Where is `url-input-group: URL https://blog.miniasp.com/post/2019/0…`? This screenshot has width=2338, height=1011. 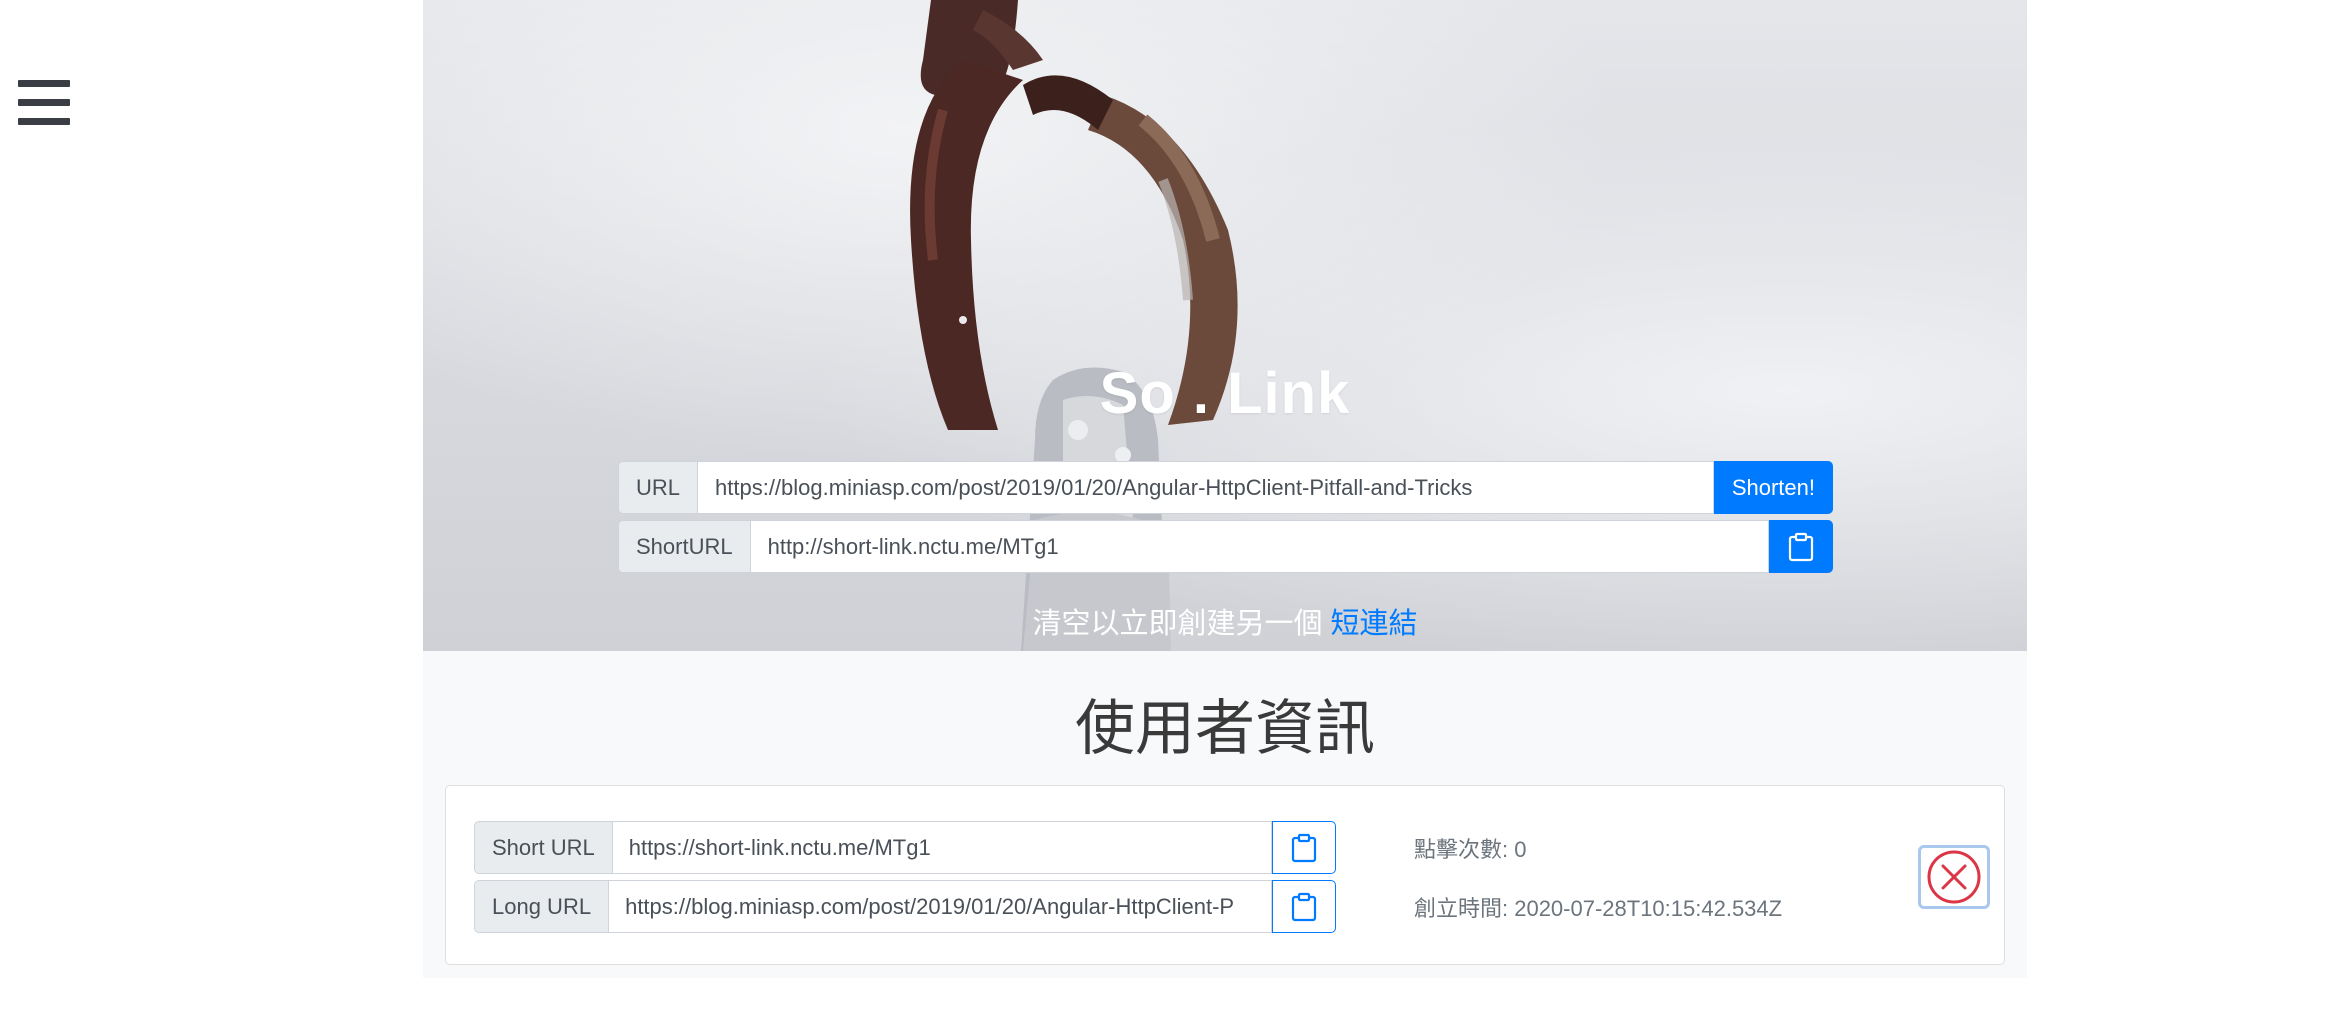 url-input-group: URL https://blog.miniasp.com/post/2019/0… is located at coordinates (1225, 487).